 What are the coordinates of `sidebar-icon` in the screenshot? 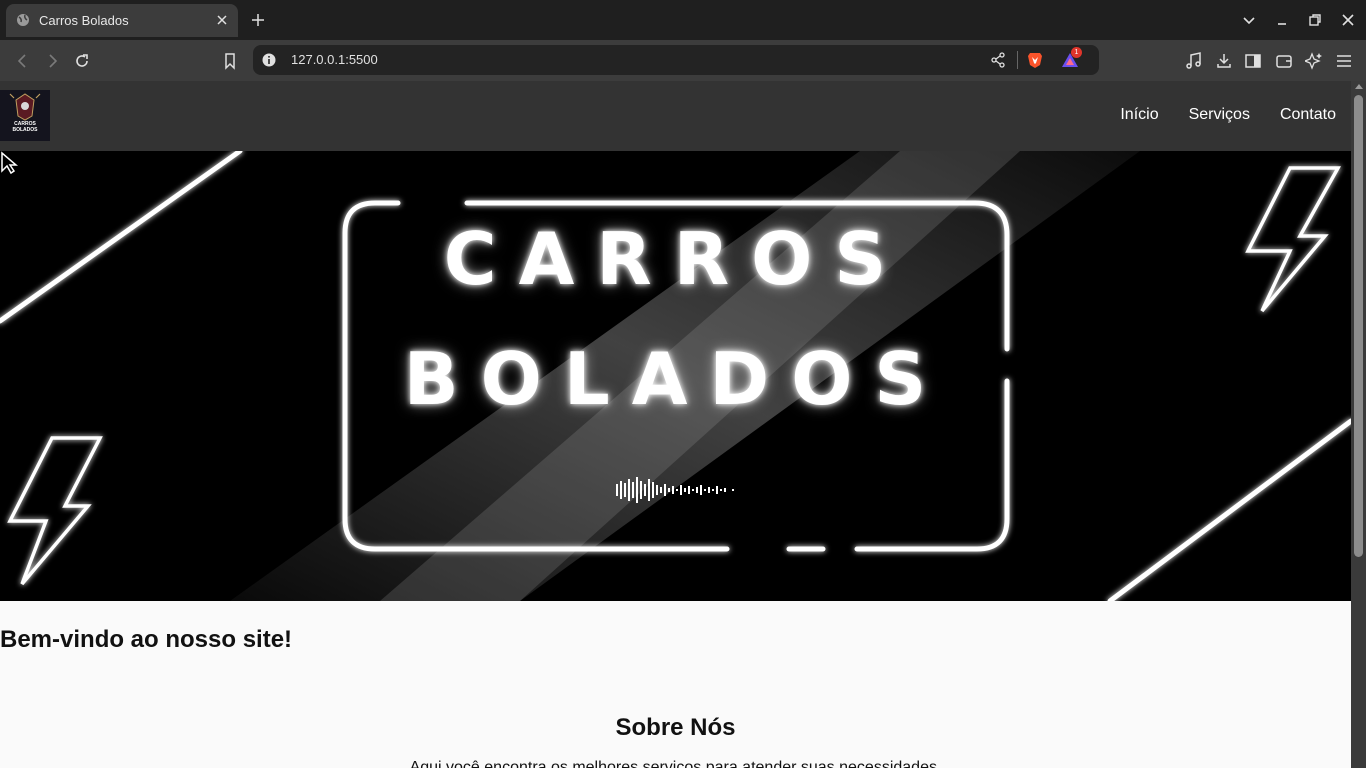 It's located at (1253, 61).